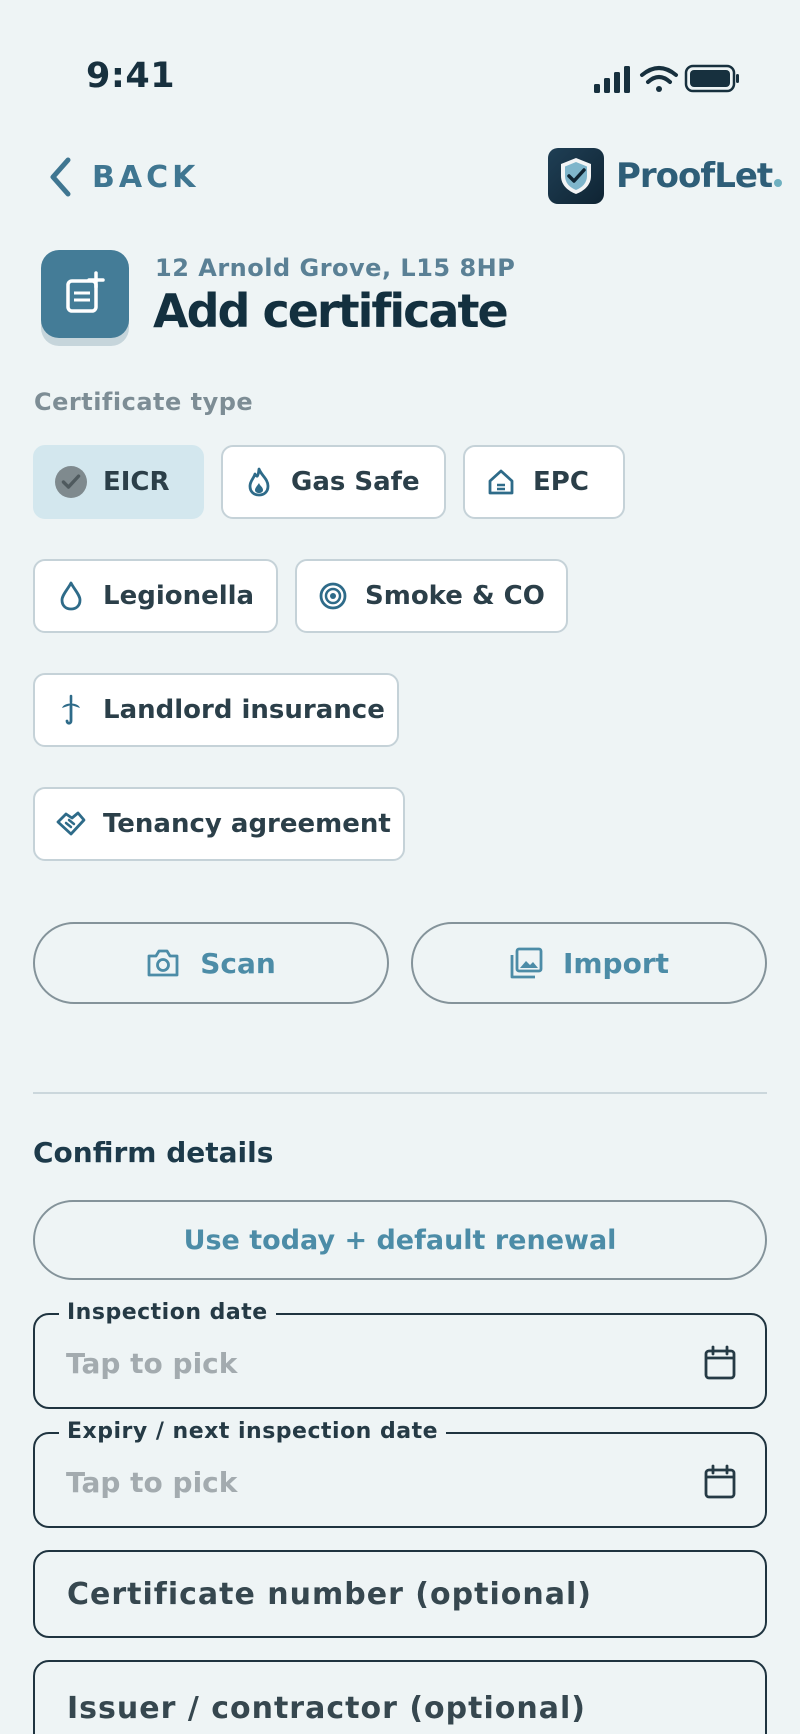 The height and width of the screenshot is (1734, 800). Describe the element at coordinates (431, 596) in the screenshot. I see `chip-smoke-co: Smoke & CO` at that location.